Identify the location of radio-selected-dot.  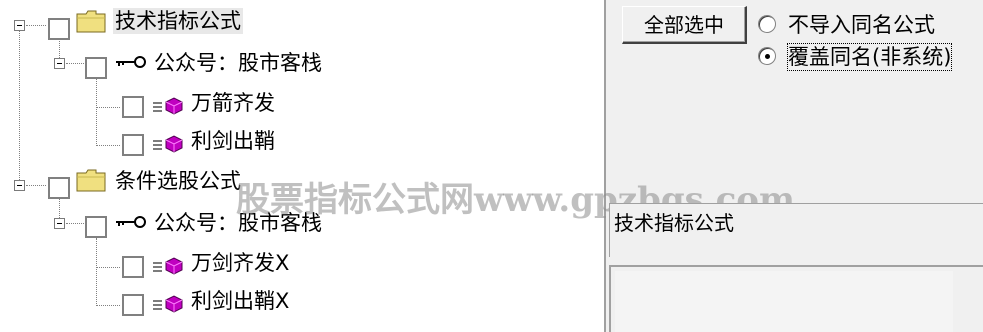
(767, 56).